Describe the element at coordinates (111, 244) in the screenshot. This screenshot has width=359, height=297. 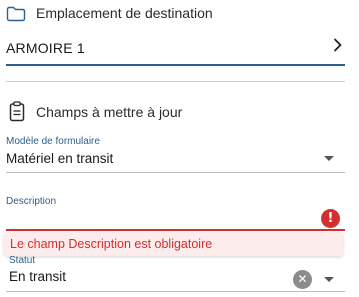
I see `description-error-message: Le champ Description est obligatoire` at that location.